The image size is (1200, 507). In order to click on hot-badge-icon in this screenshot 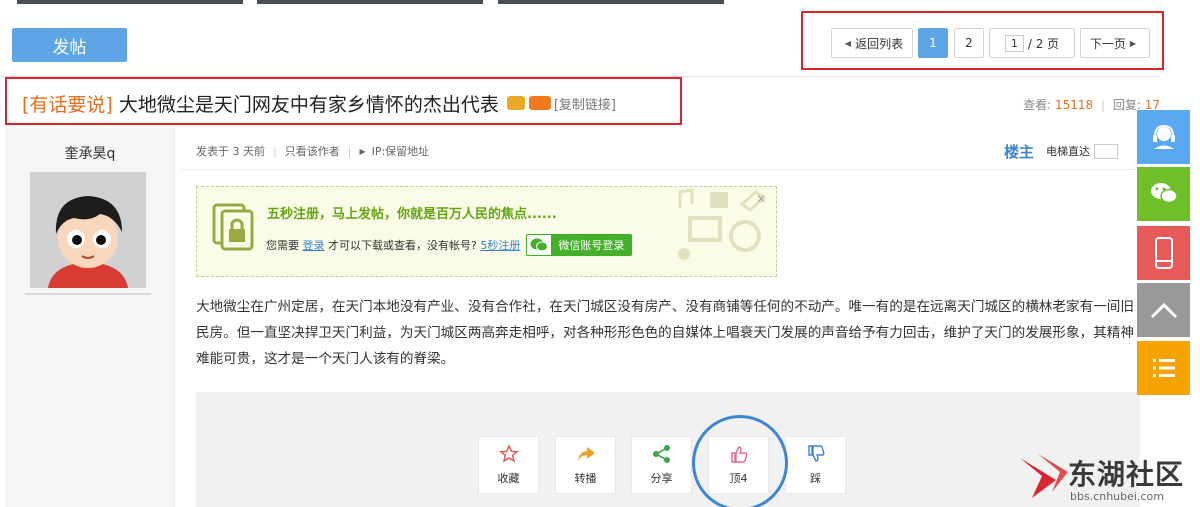, I will do `click(515, 103)`.